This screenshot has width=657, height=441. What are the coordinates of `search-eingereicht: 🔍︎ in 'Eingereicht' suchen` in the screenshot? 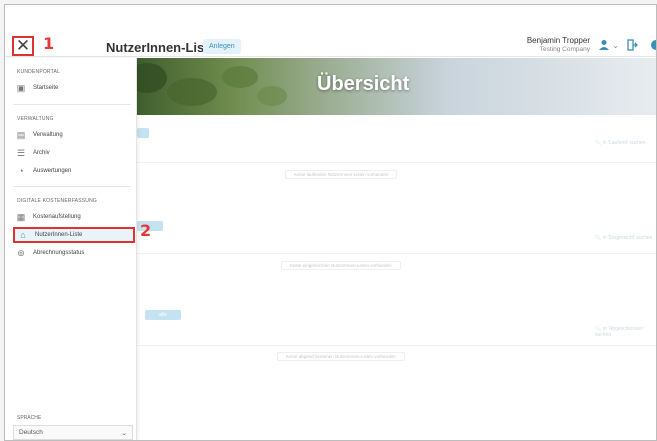 It's located at (623, 238).